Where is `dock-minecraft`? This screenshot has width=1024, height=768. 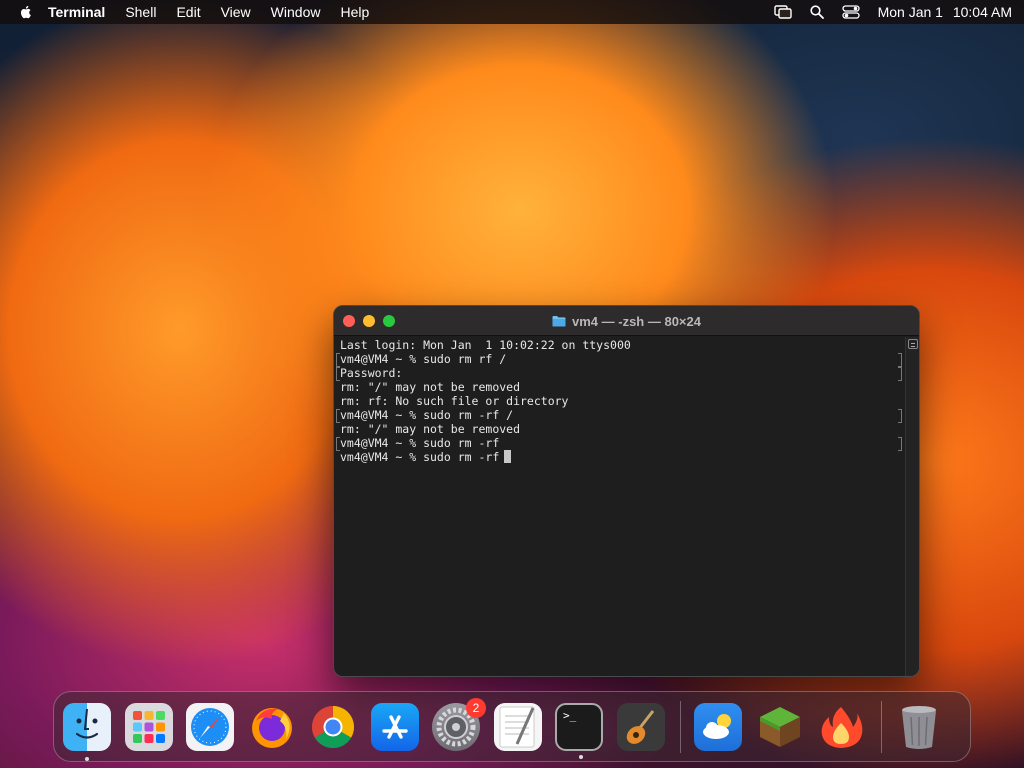
dock-minecraft is located at coordinates (780, 727).